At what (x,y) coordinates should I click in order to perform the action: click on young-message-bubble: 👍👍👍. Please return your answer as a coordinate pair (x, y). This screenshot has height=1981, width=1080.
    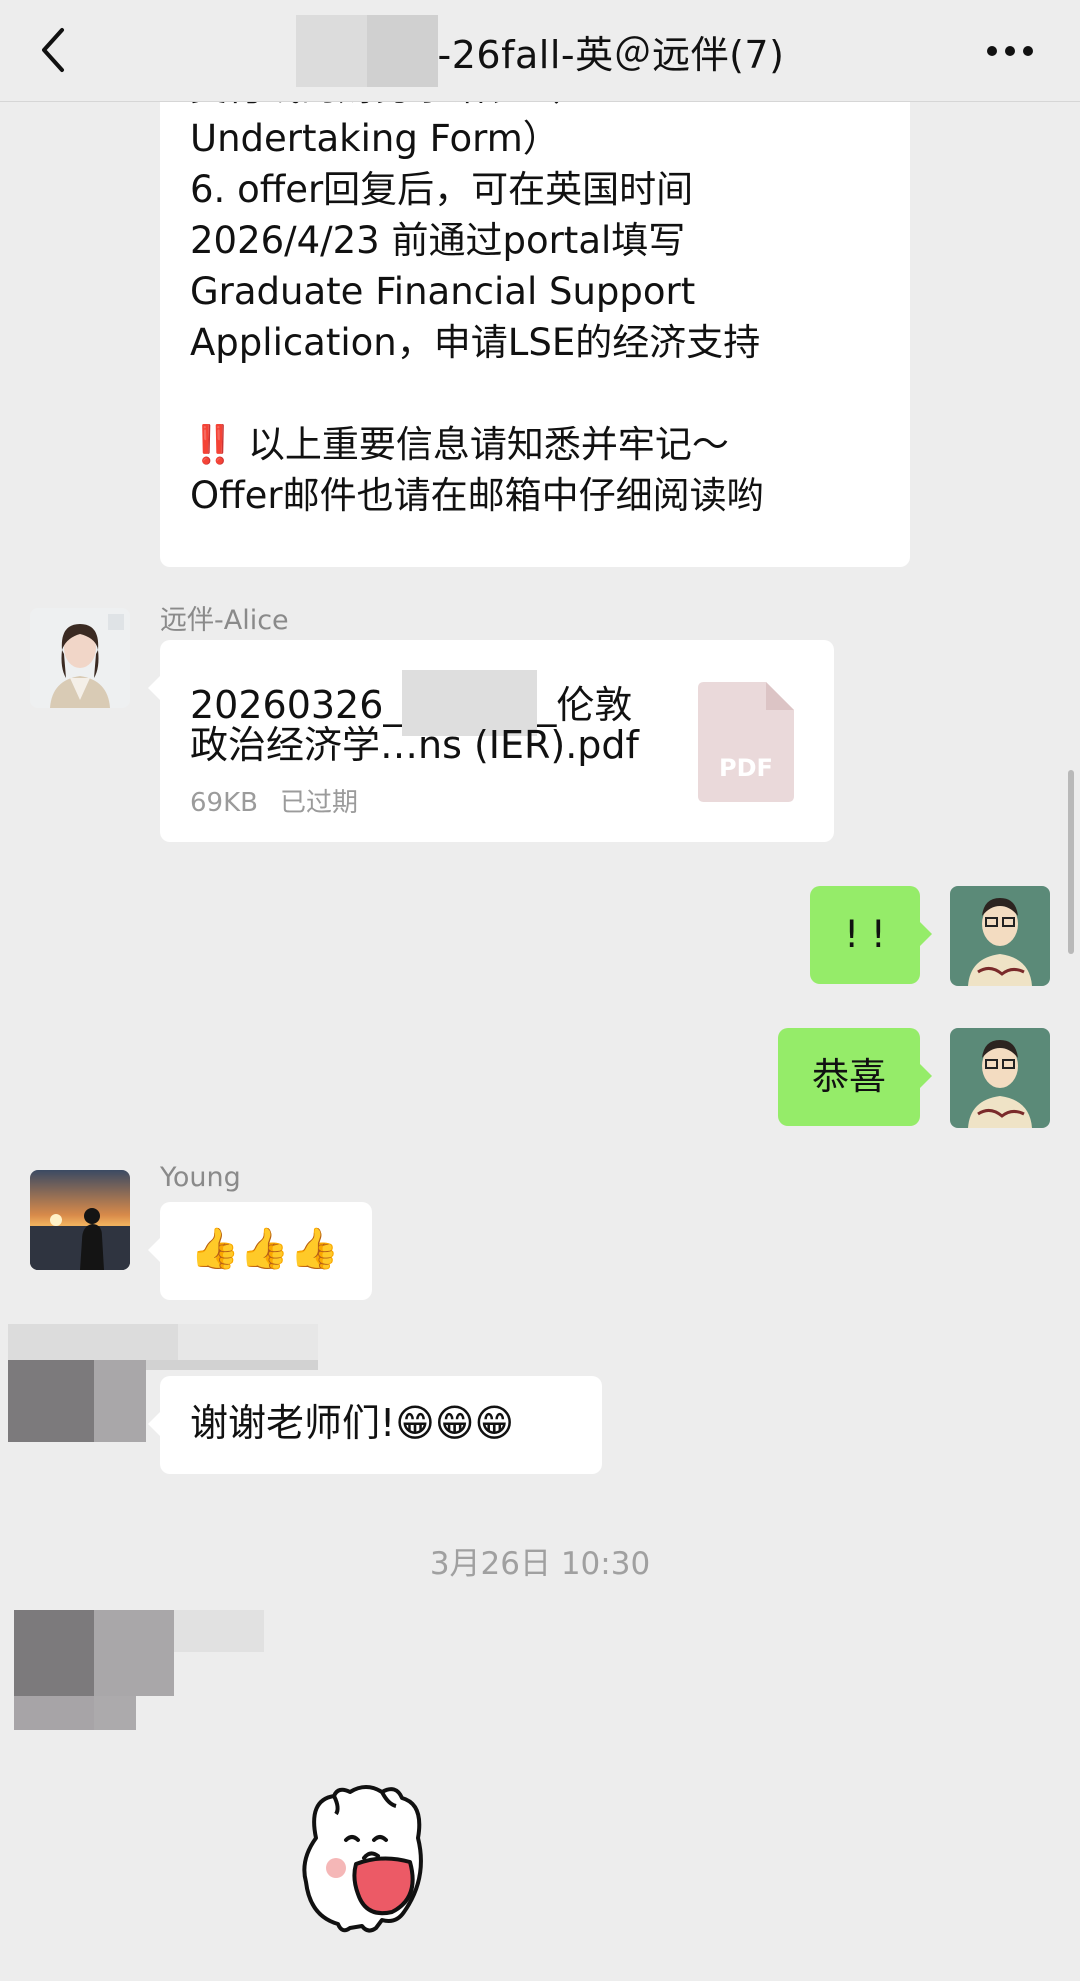
    Looking at the image, I should click on (266, 1251).